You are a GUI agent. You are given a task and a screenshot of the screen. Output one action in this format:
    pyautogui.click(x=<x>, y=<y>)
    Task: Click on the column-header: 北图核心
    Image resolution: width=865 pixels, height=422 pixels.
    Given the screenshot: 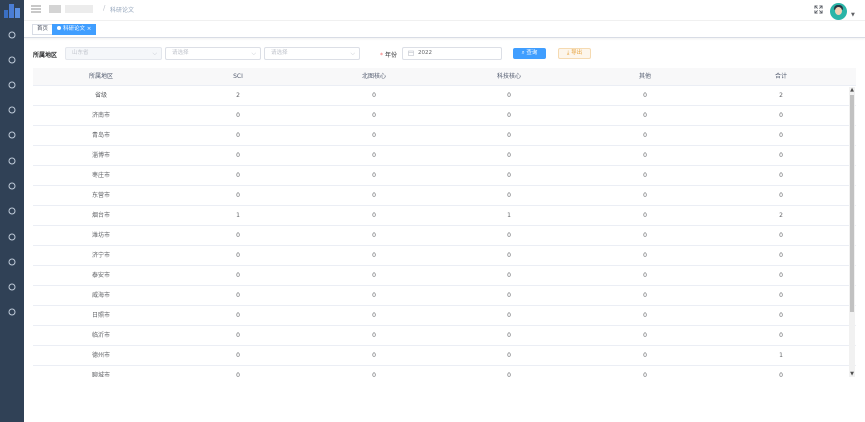 What is the action you would take?
    pyautogui.click(x=373, y=76)
    